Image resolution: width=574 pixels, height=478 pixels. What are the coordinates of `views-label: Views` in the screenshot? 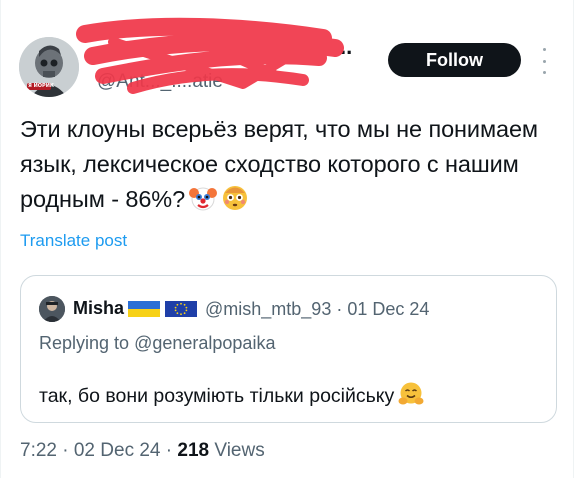 It's located at (239, 450).